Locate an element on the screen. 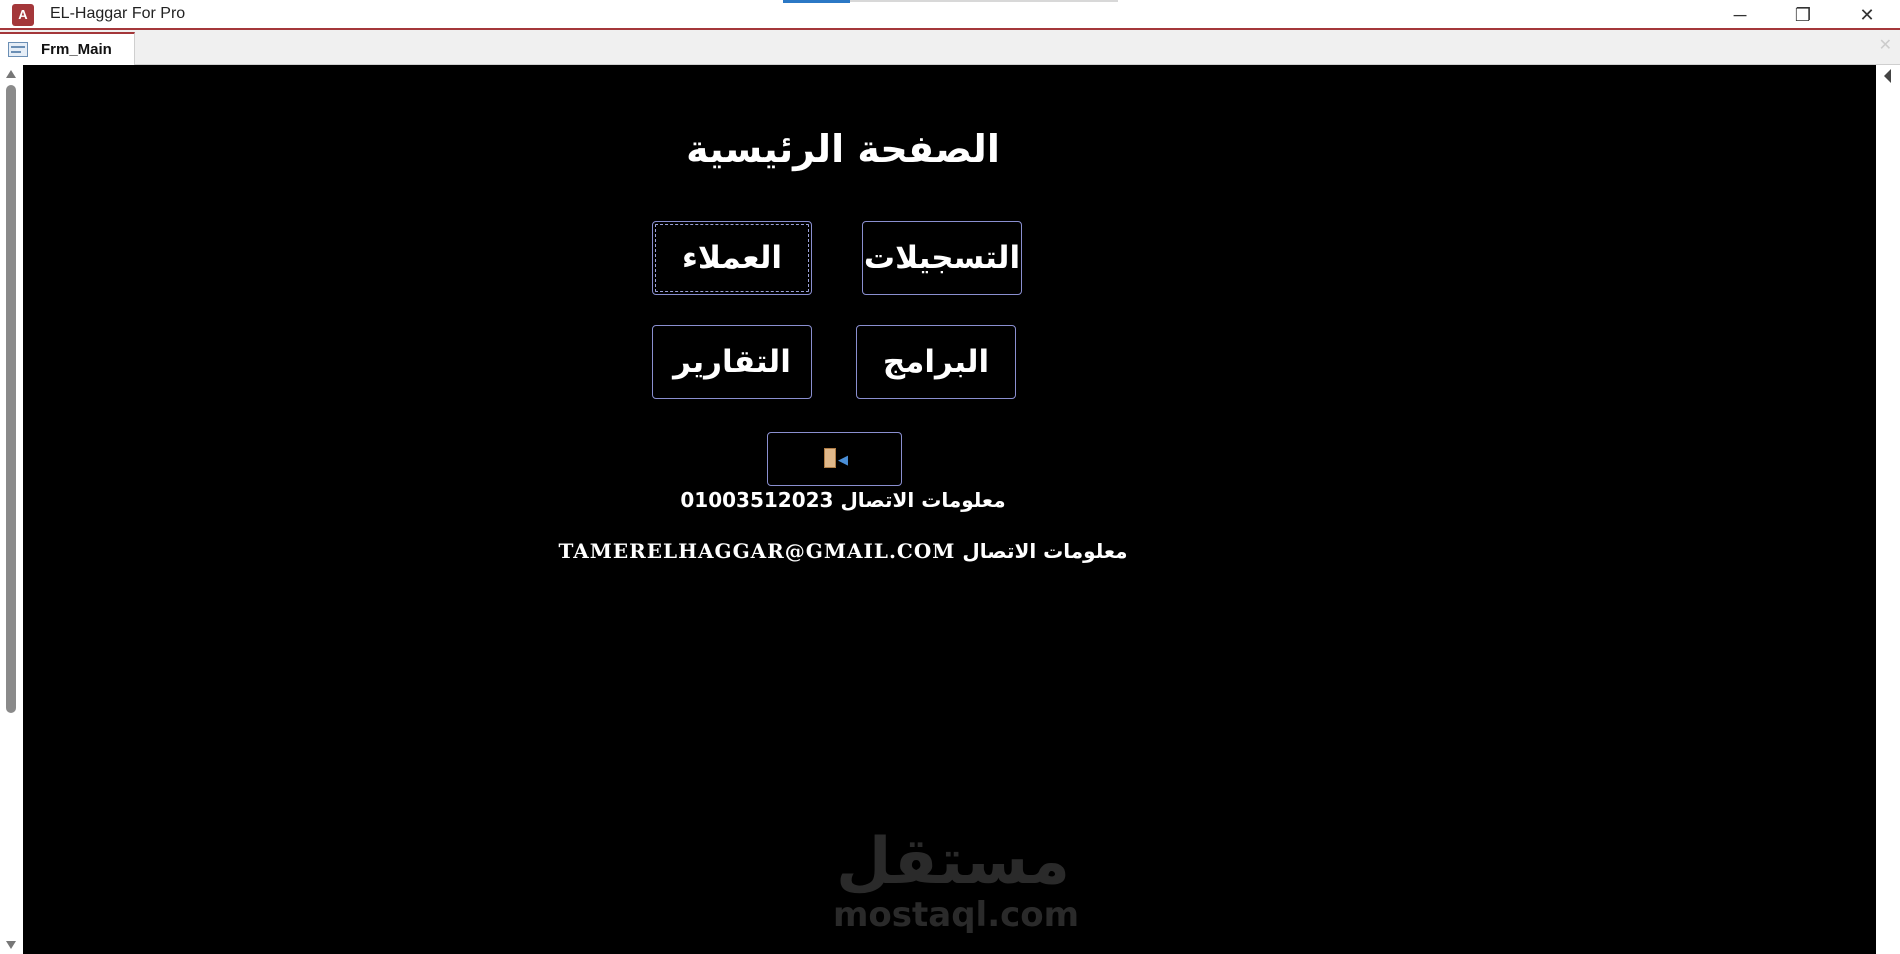 This screenshot has height=954, width=1900. vertical-scrollbar is located at coordinates (11, 509).